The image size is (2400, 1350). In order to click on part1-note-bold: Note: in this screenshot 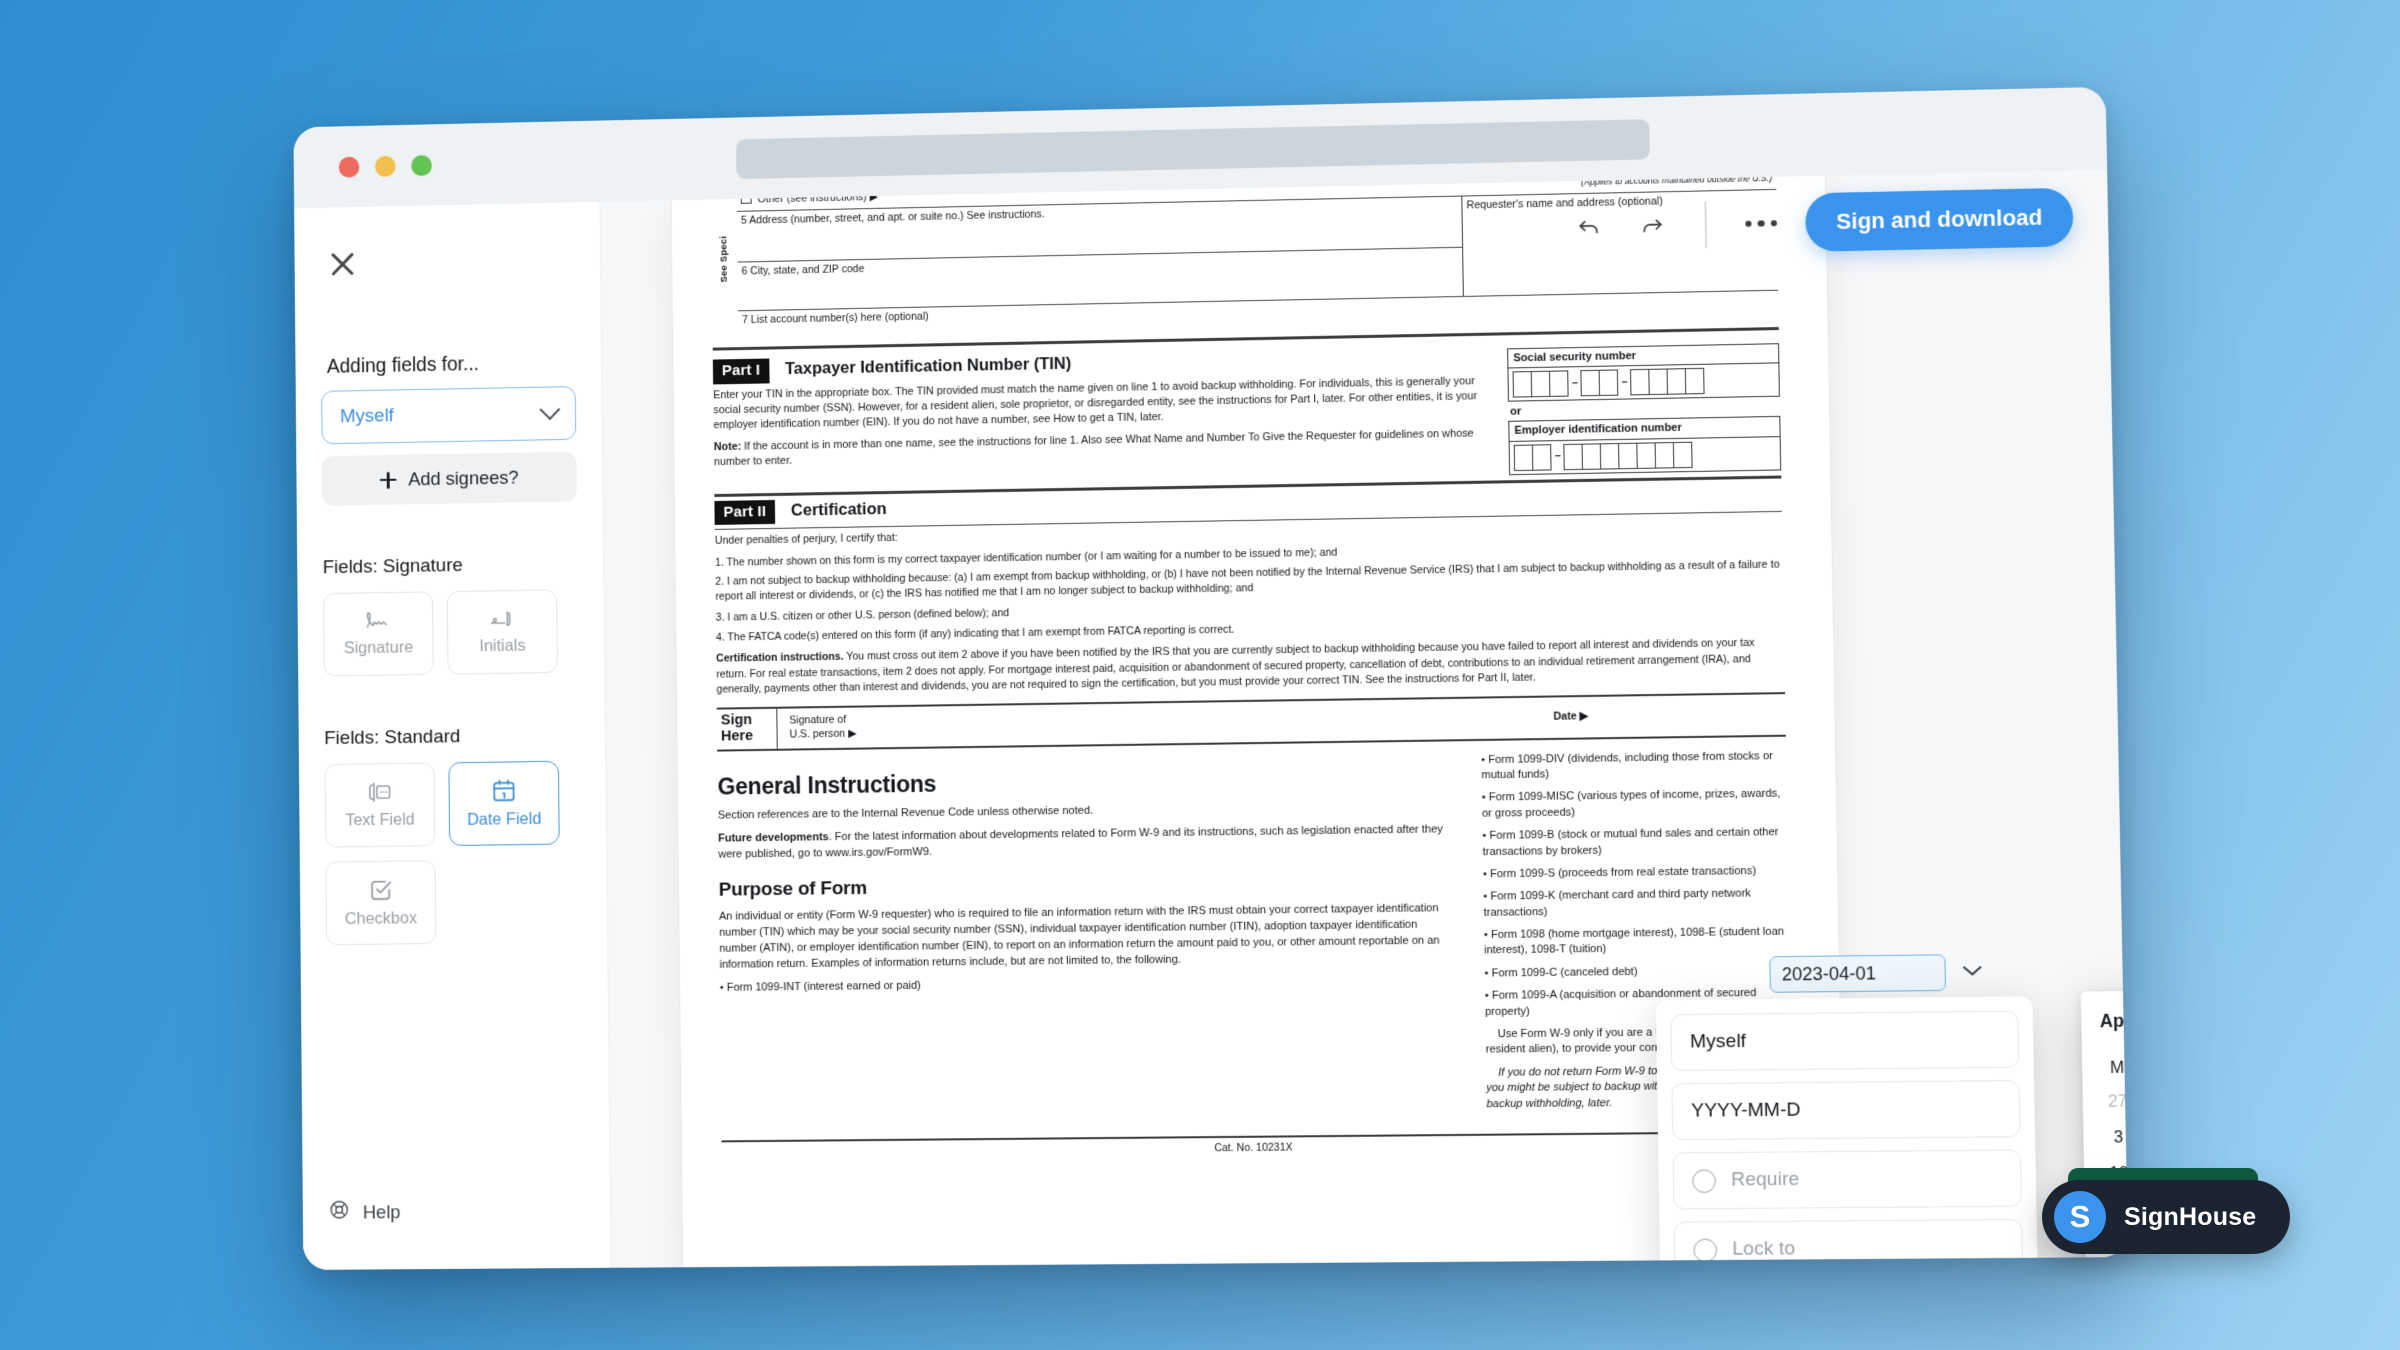, I will do `click(727, 447)`.